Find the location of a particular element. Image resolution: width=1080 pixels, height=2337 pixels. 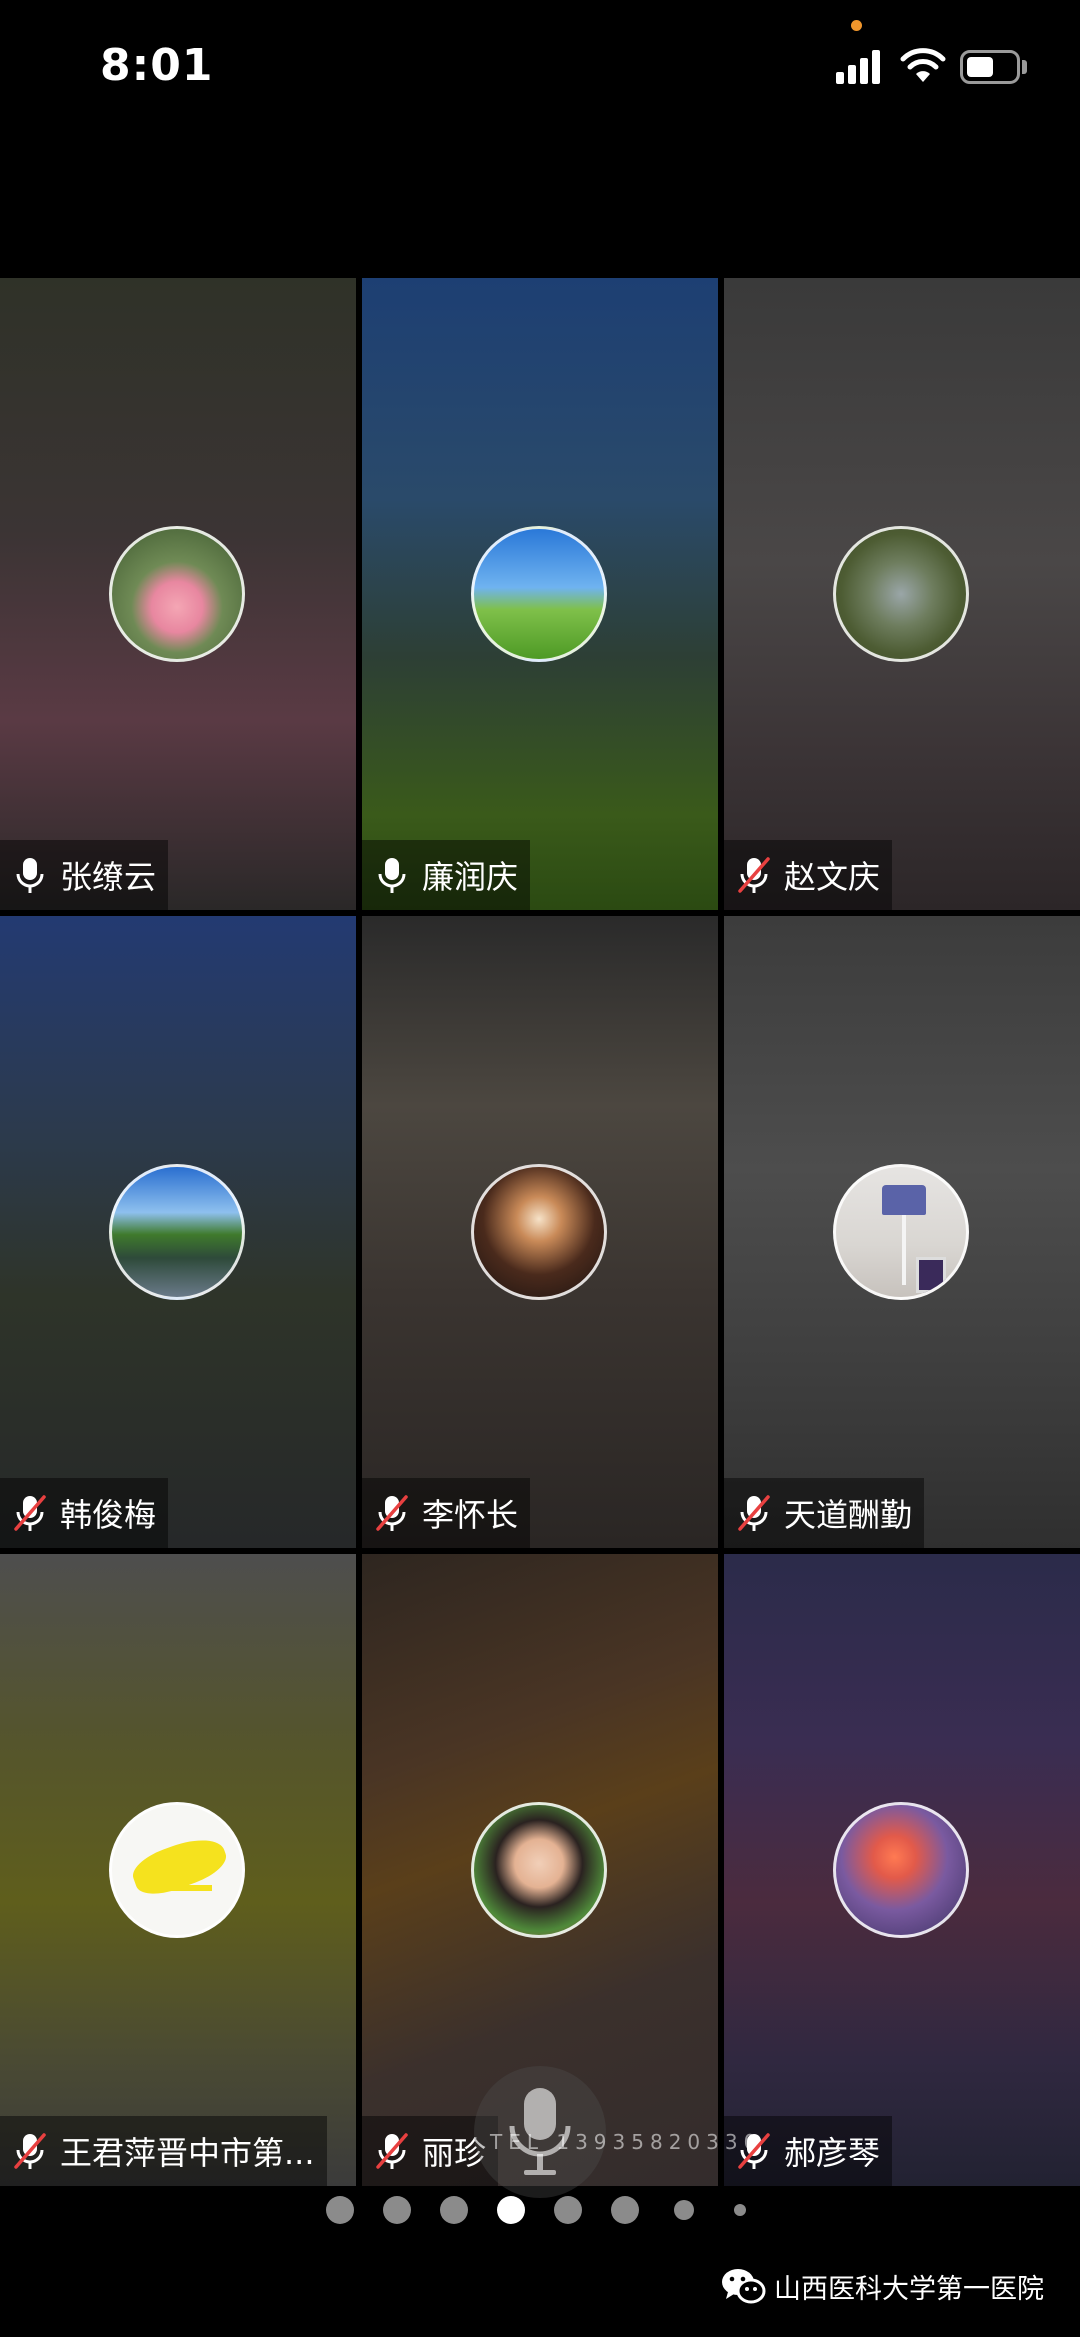

picture-frame is located at coordinates (931, 1275).